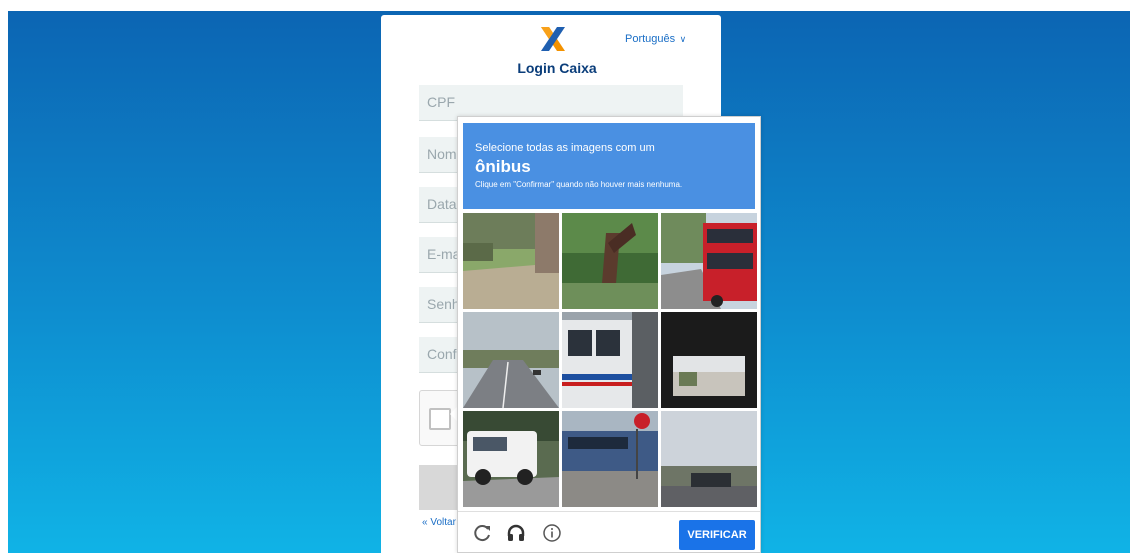 The height and width of the screenshot is (553, 1130). Describe the element at coordinates (709, 360) in the screenshot. I see `captcha-tile-underpass-view` at that location.